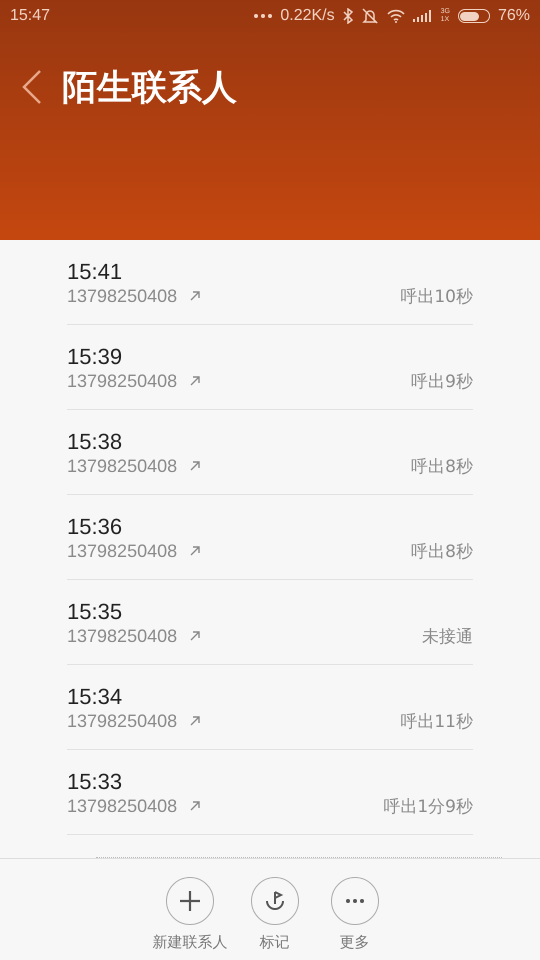  Describe the element at coordinates (32, 87) in the screenshot. I see `back-icon` at that location.